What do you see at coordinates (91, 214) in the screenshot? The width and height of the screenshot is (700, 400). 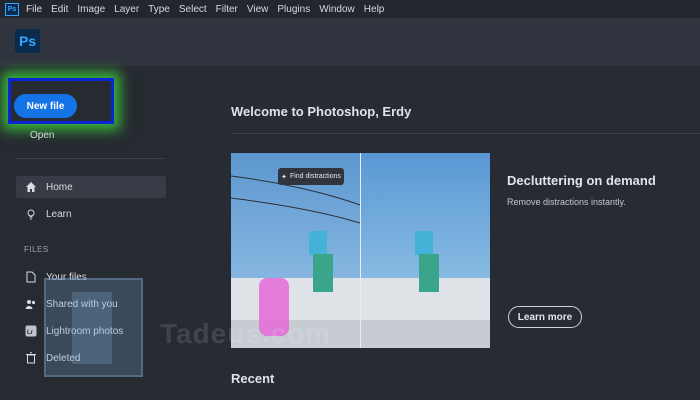 I see `sidebar-item-learn: Learn` at bounding box center [91, 214].